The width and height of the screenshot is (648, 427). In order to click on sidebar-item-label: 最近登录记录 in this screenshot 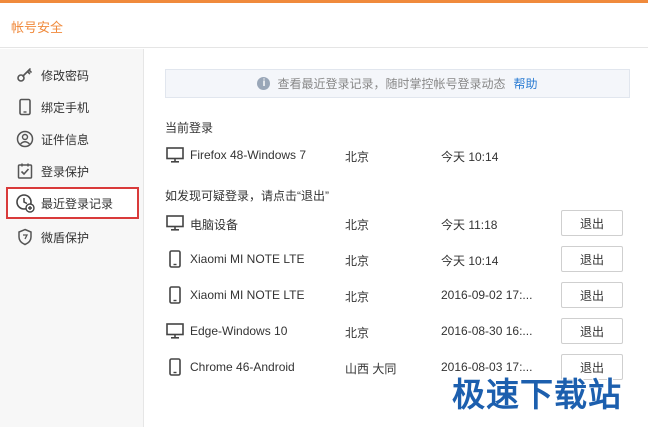, I will do `click(77, 203)`.